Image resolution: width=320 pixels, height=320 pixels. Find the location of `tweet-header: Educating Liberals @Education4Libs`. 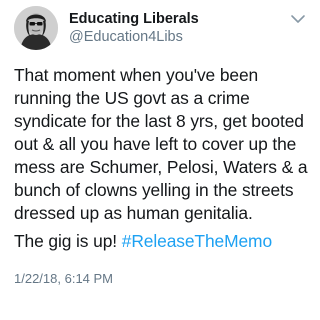

tweet-header: Educating Liberals @Education4Libs is located at coordinates (160, 31).